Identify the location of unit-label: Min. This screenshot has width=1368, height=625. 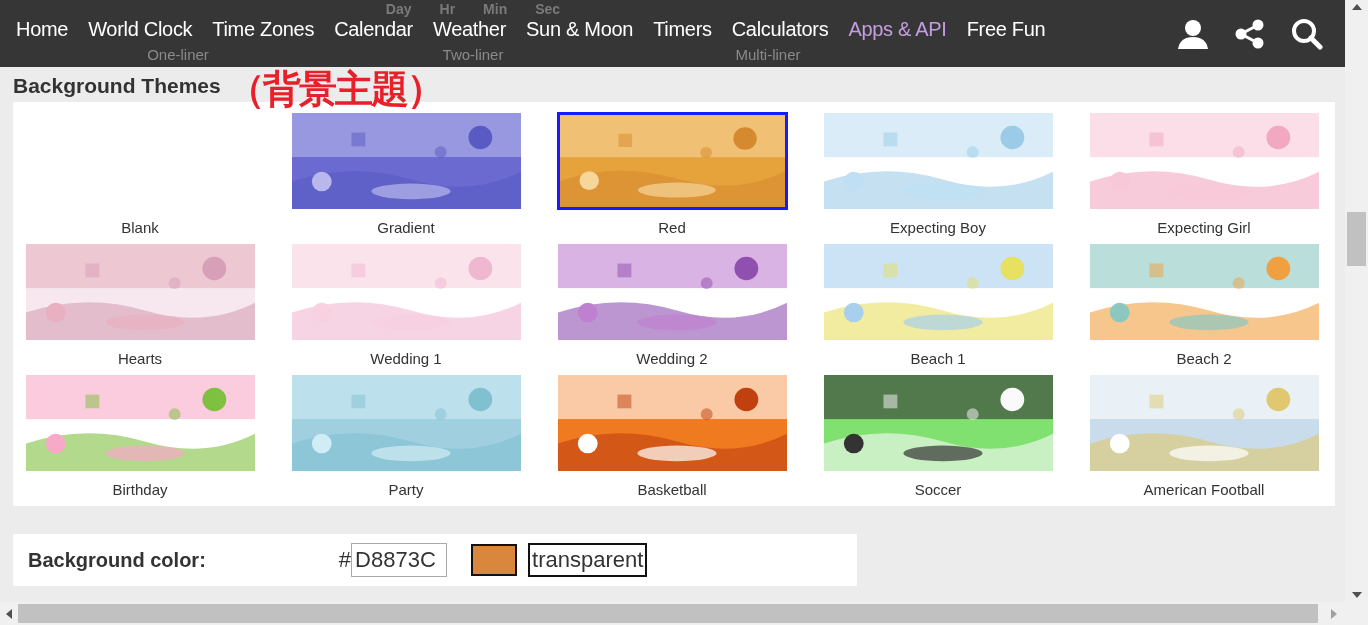
(495, 9).